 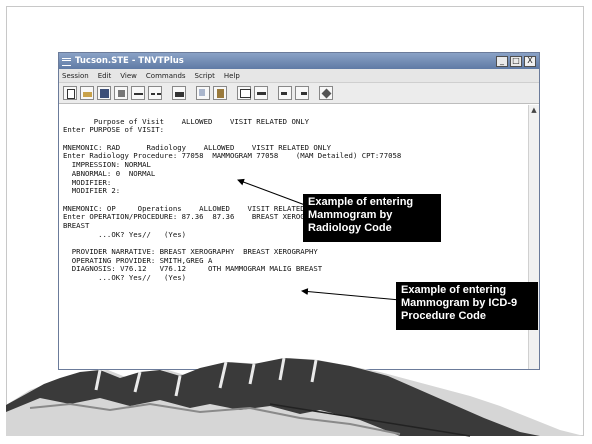 I want to click on callout-radiology-arrow, so click(x=271, y=192).